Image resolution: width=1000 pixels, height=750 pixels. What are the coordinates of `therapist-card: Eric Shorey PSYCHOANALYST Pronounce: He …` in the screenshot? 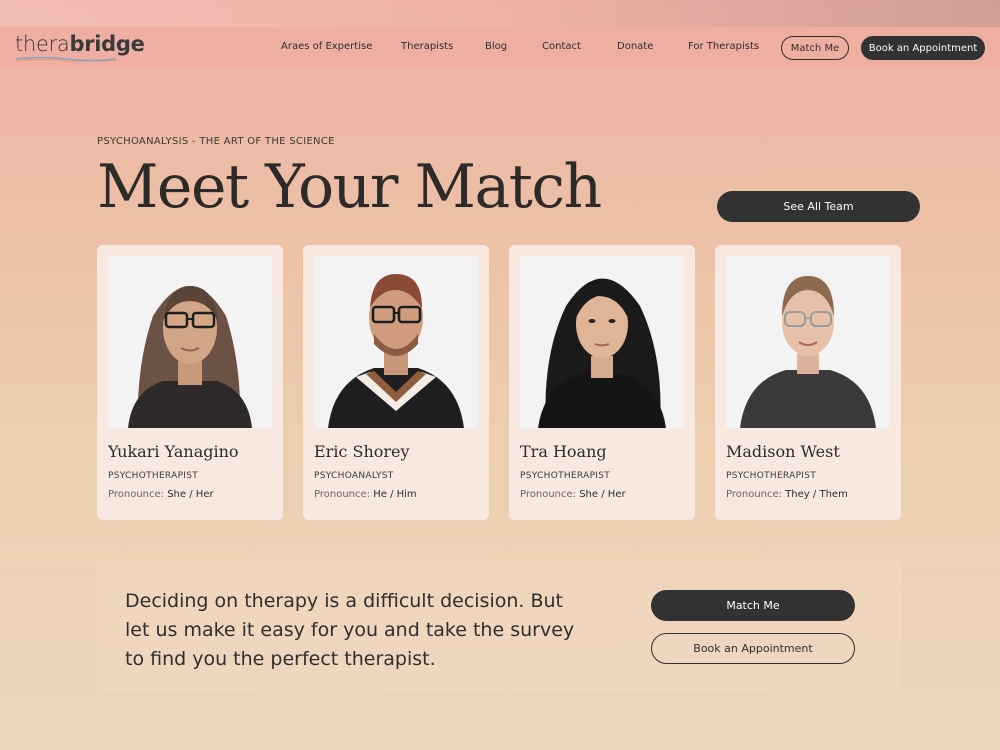 It's located at (396, 382).